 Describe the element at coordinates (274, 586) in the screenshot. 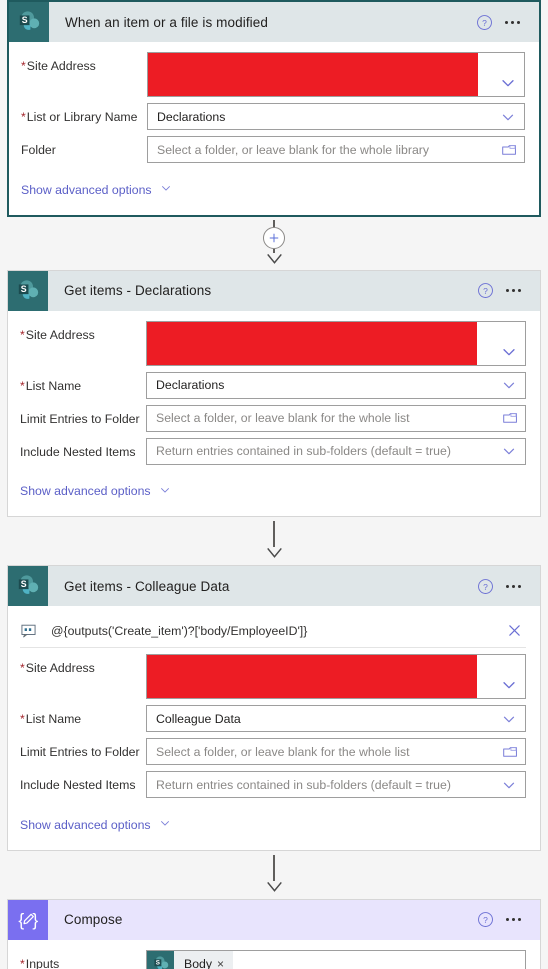

I see `card-header: Get items - Colleague Data` at that location.